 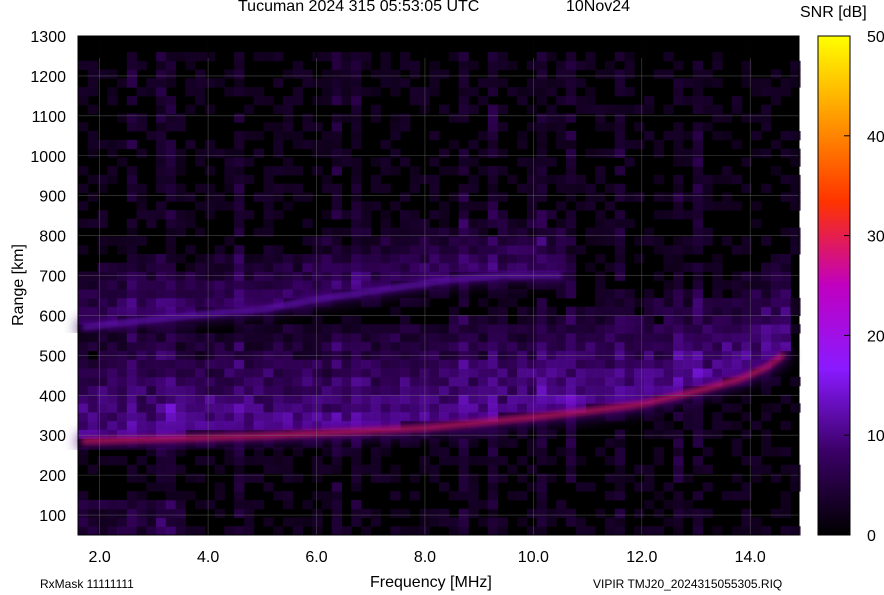 I want to click on y-tick-label: 1300, so click(x=48, y=37).